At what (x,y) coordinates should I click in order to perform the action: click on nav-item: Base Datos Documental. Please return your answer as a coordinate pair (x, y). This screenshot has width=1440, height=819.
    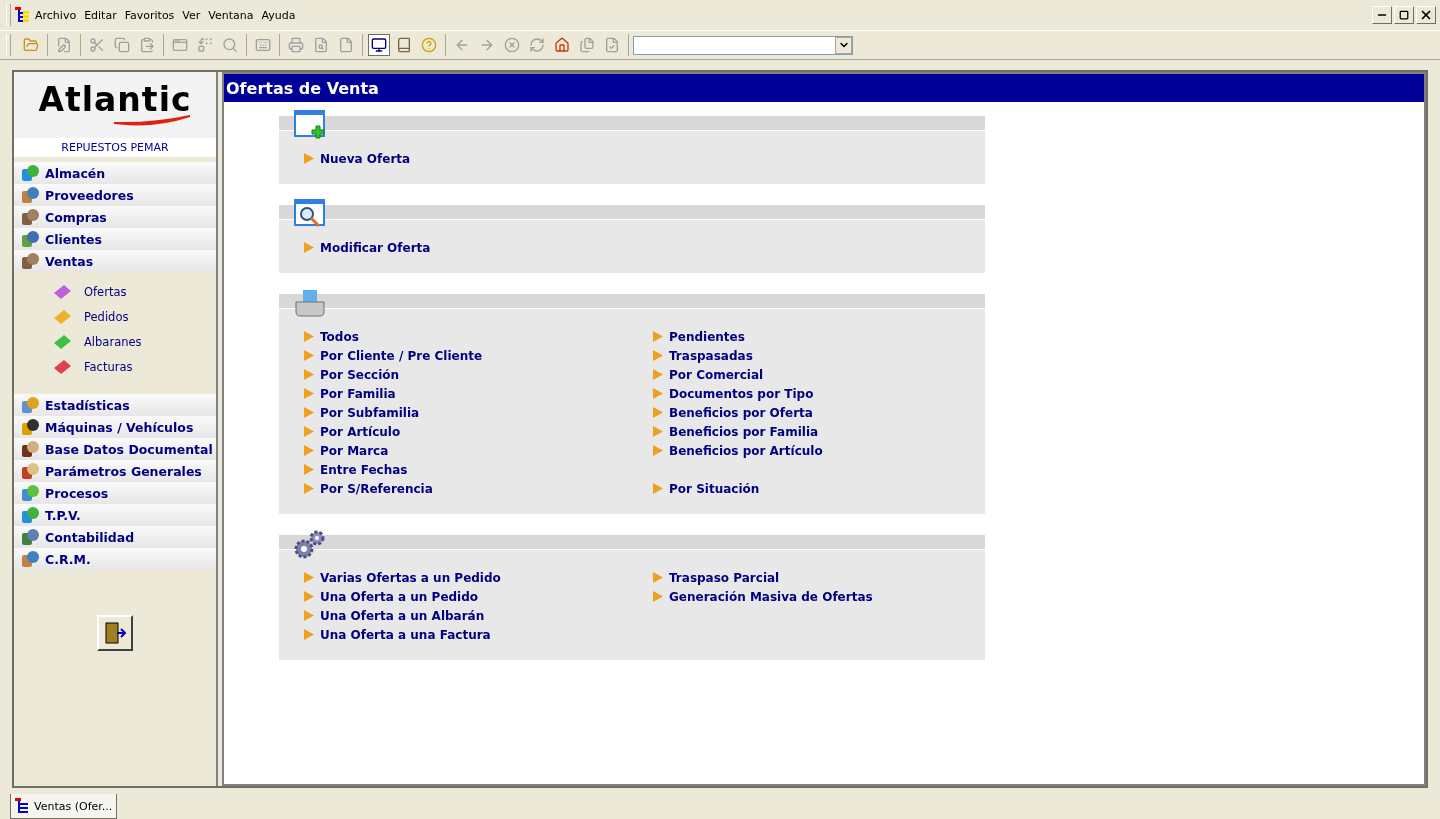
    Looking at the image, I should click on (115, 449).